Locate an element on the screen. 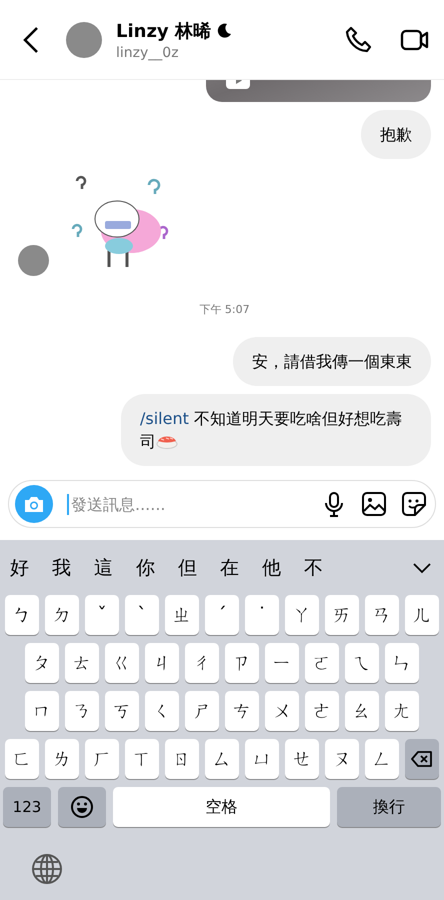 This screenshot has height=900, width=444. emoji-key is located at coordinates (82, 807).